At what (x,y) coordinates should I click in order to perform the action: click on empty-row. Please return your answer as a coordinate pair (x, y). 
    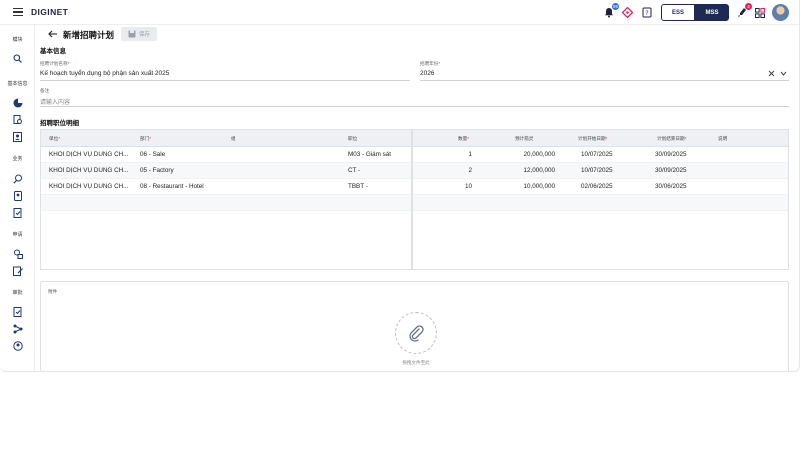
    Looking at the image, I should click on (414, 203).